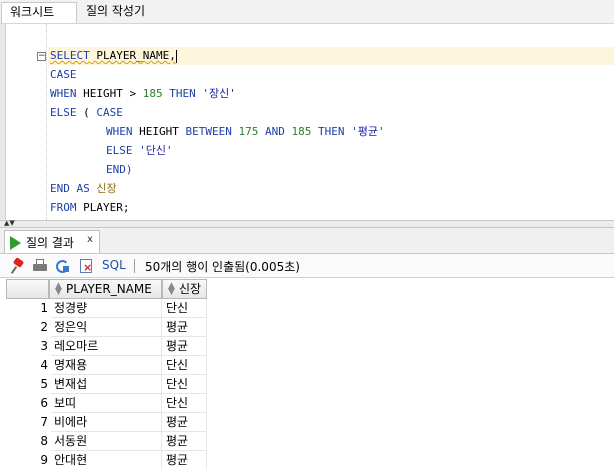 The width and height of the screenshot is (614, 469). What do you see at coordinates (44, 441) in the screenshot?
I see `row-number: 8` at bounding box center [44, 441].